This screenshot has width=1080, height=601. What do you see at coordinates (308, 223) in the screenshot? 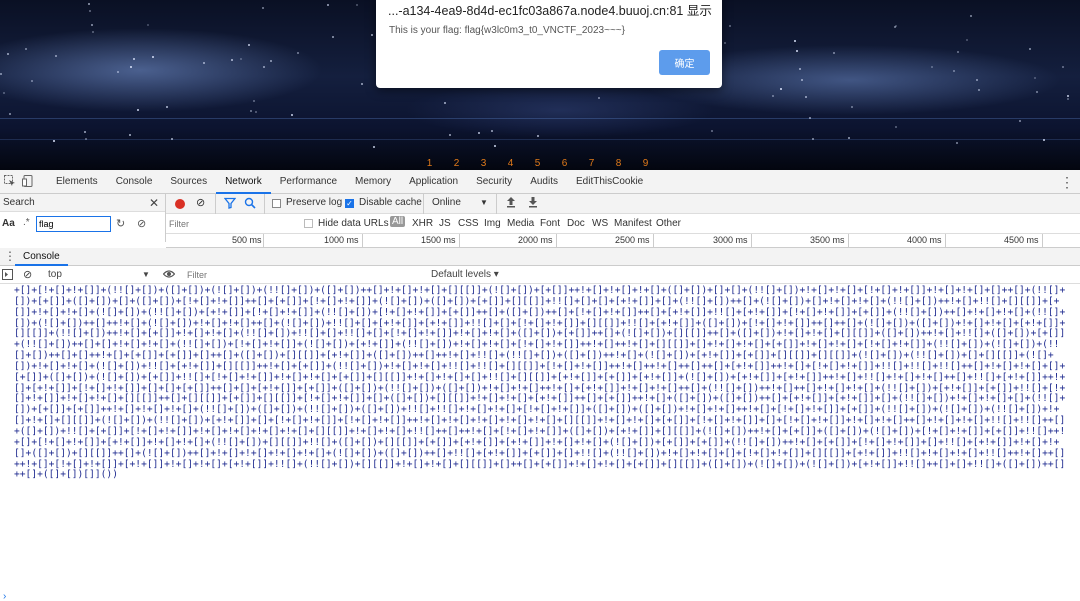
I see `hide-data-urls-checkbox` at bounding box center [308, 223].